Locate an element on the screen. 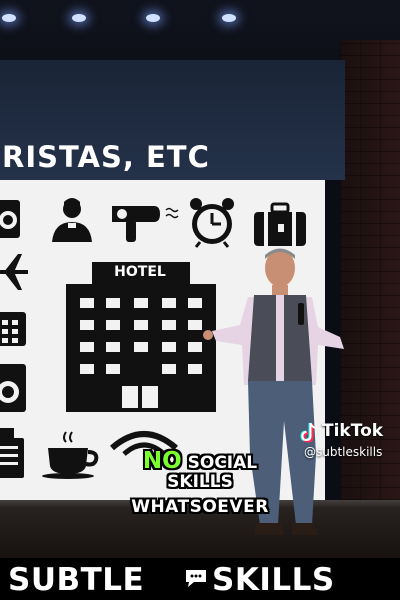  brand-banner: SUBTLE SKILLS is located at coordinates (200, 579).